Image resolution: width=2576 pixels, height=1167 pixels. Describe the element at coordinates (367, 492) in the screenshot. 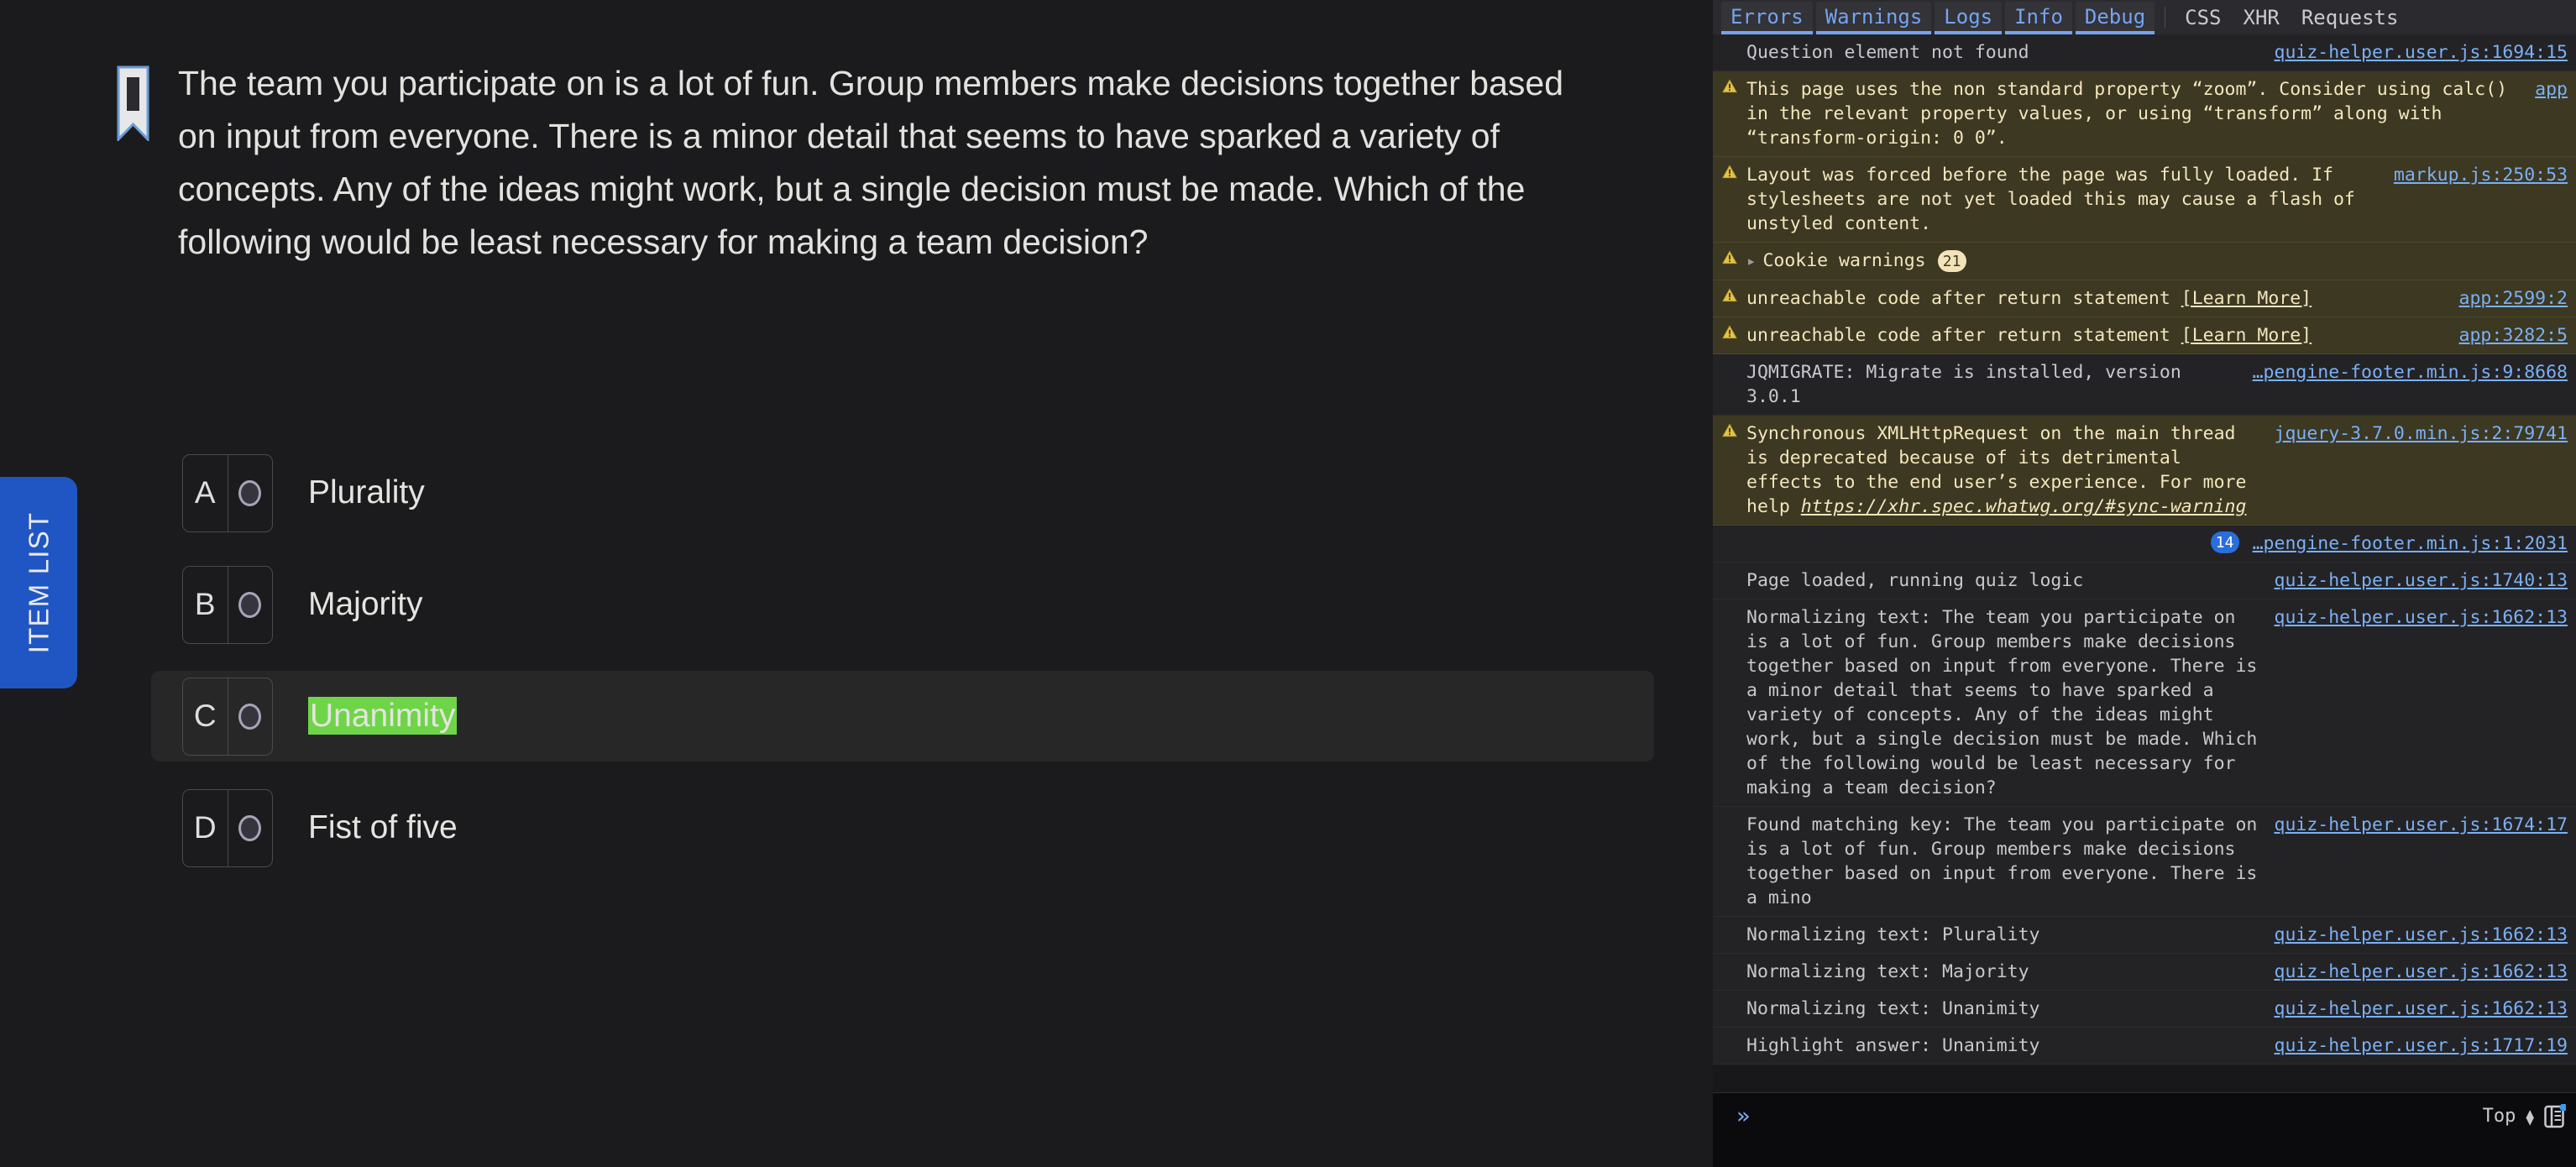

I see `option-label: Plurality` at that location.